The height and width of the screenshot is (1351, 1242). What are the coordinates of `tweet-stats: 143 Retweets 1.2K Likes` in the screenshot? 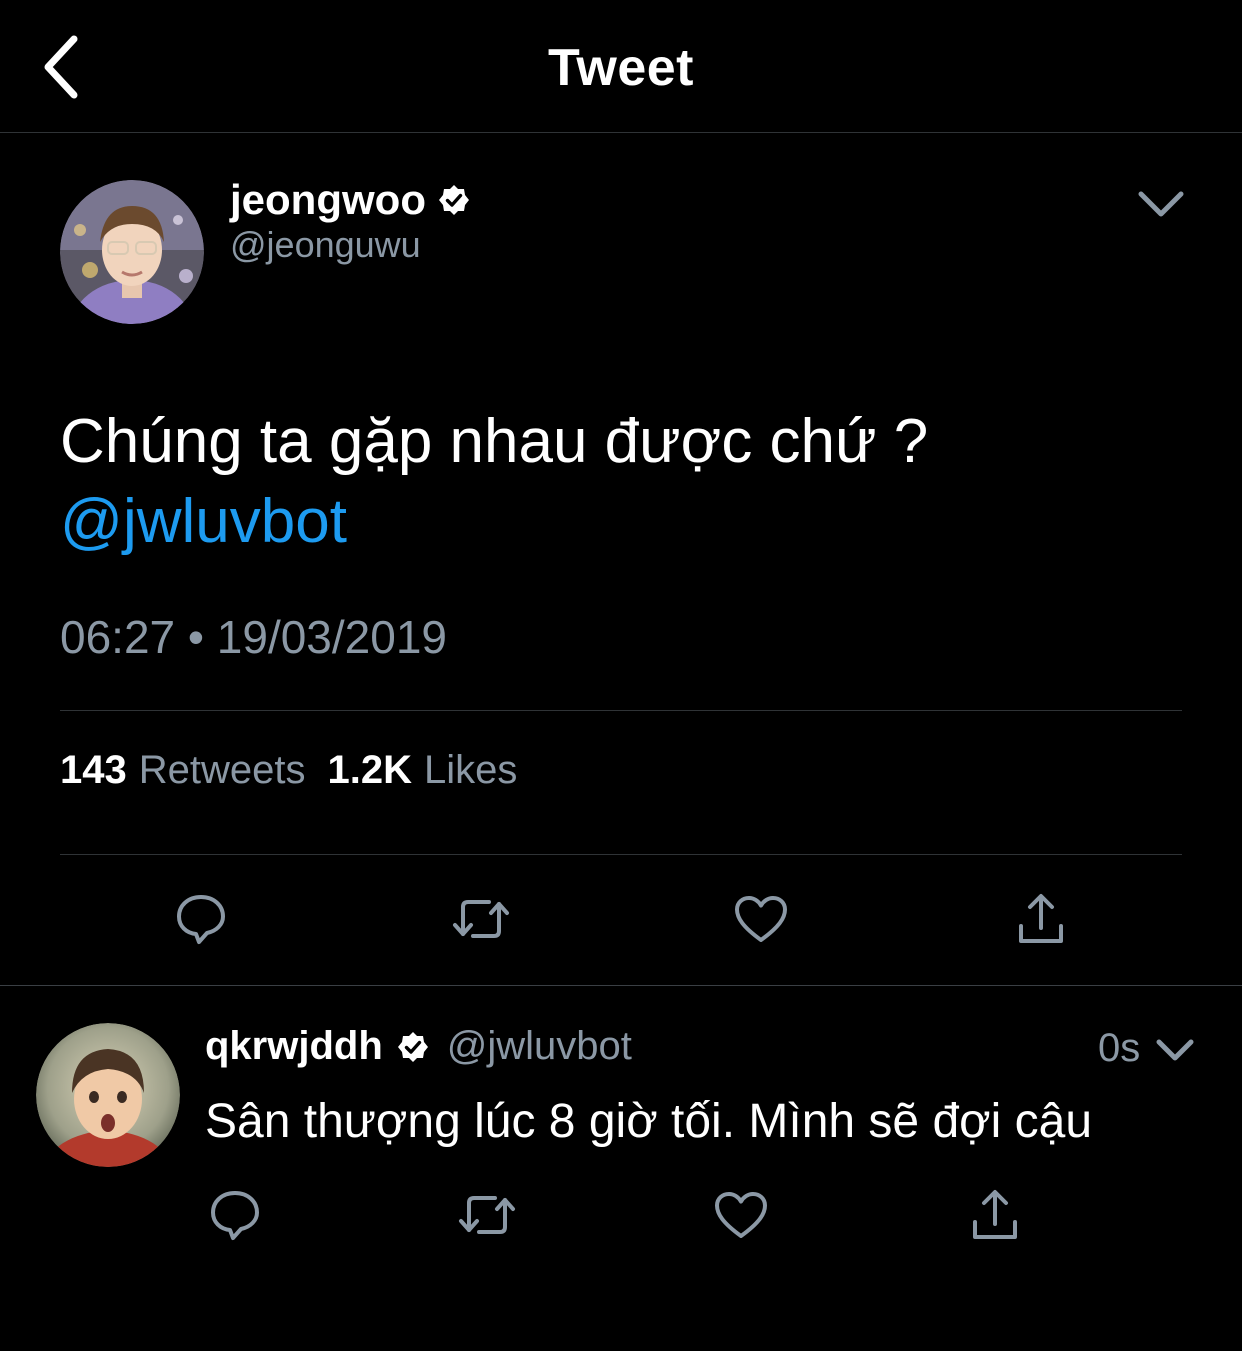 It's located at (288, 770).